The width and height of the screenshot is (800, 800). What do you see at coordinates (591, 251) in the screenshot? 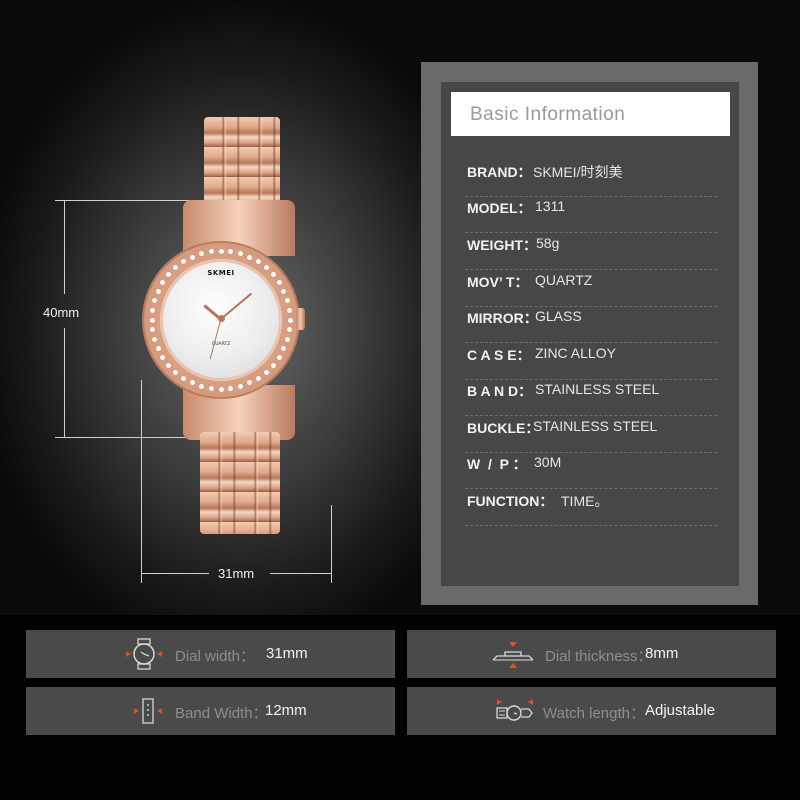
I see `spec-row-weight: WEIGHT： 58g` at bounding box center [591, 251].